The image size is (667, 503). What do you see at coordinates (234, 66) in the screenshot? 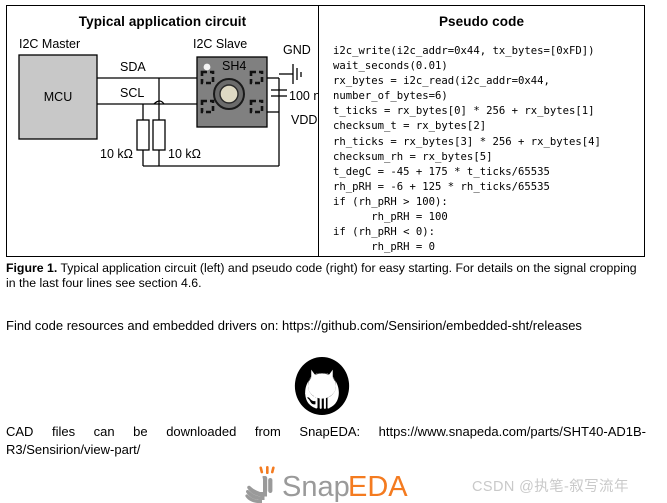
I see `sensor-marking-label: SH4` at bounding box center [234, 66].